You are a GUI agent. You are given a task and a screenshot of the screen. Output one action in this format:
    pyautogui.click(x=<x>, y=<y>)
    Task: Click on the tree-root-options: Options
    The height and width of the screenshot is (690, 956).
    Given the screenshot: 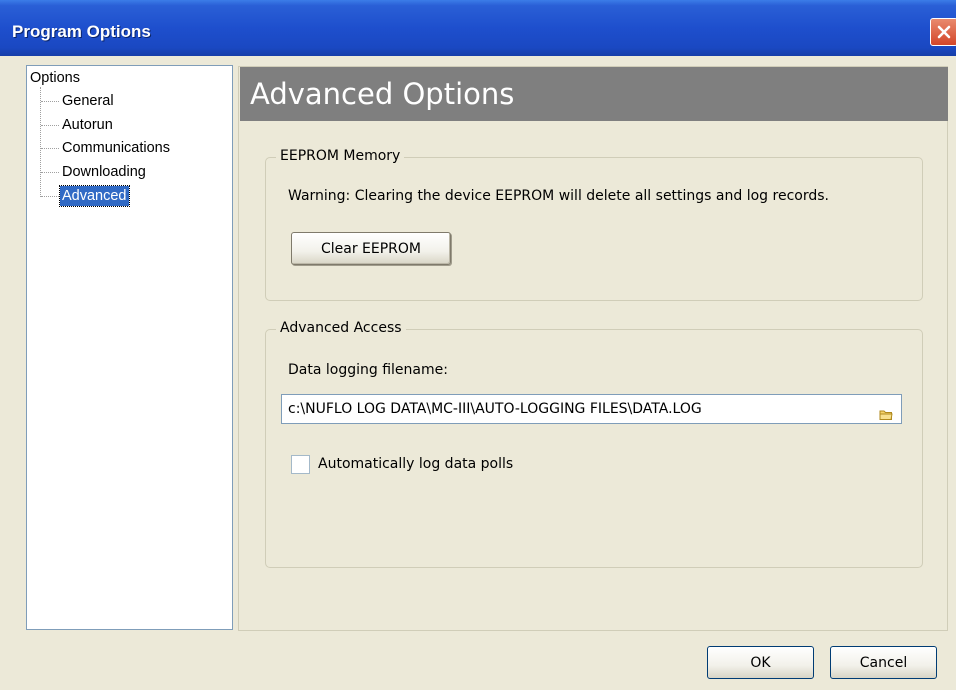 What is the action you would take?
    pyautogui.click(x=55, y=78)
    